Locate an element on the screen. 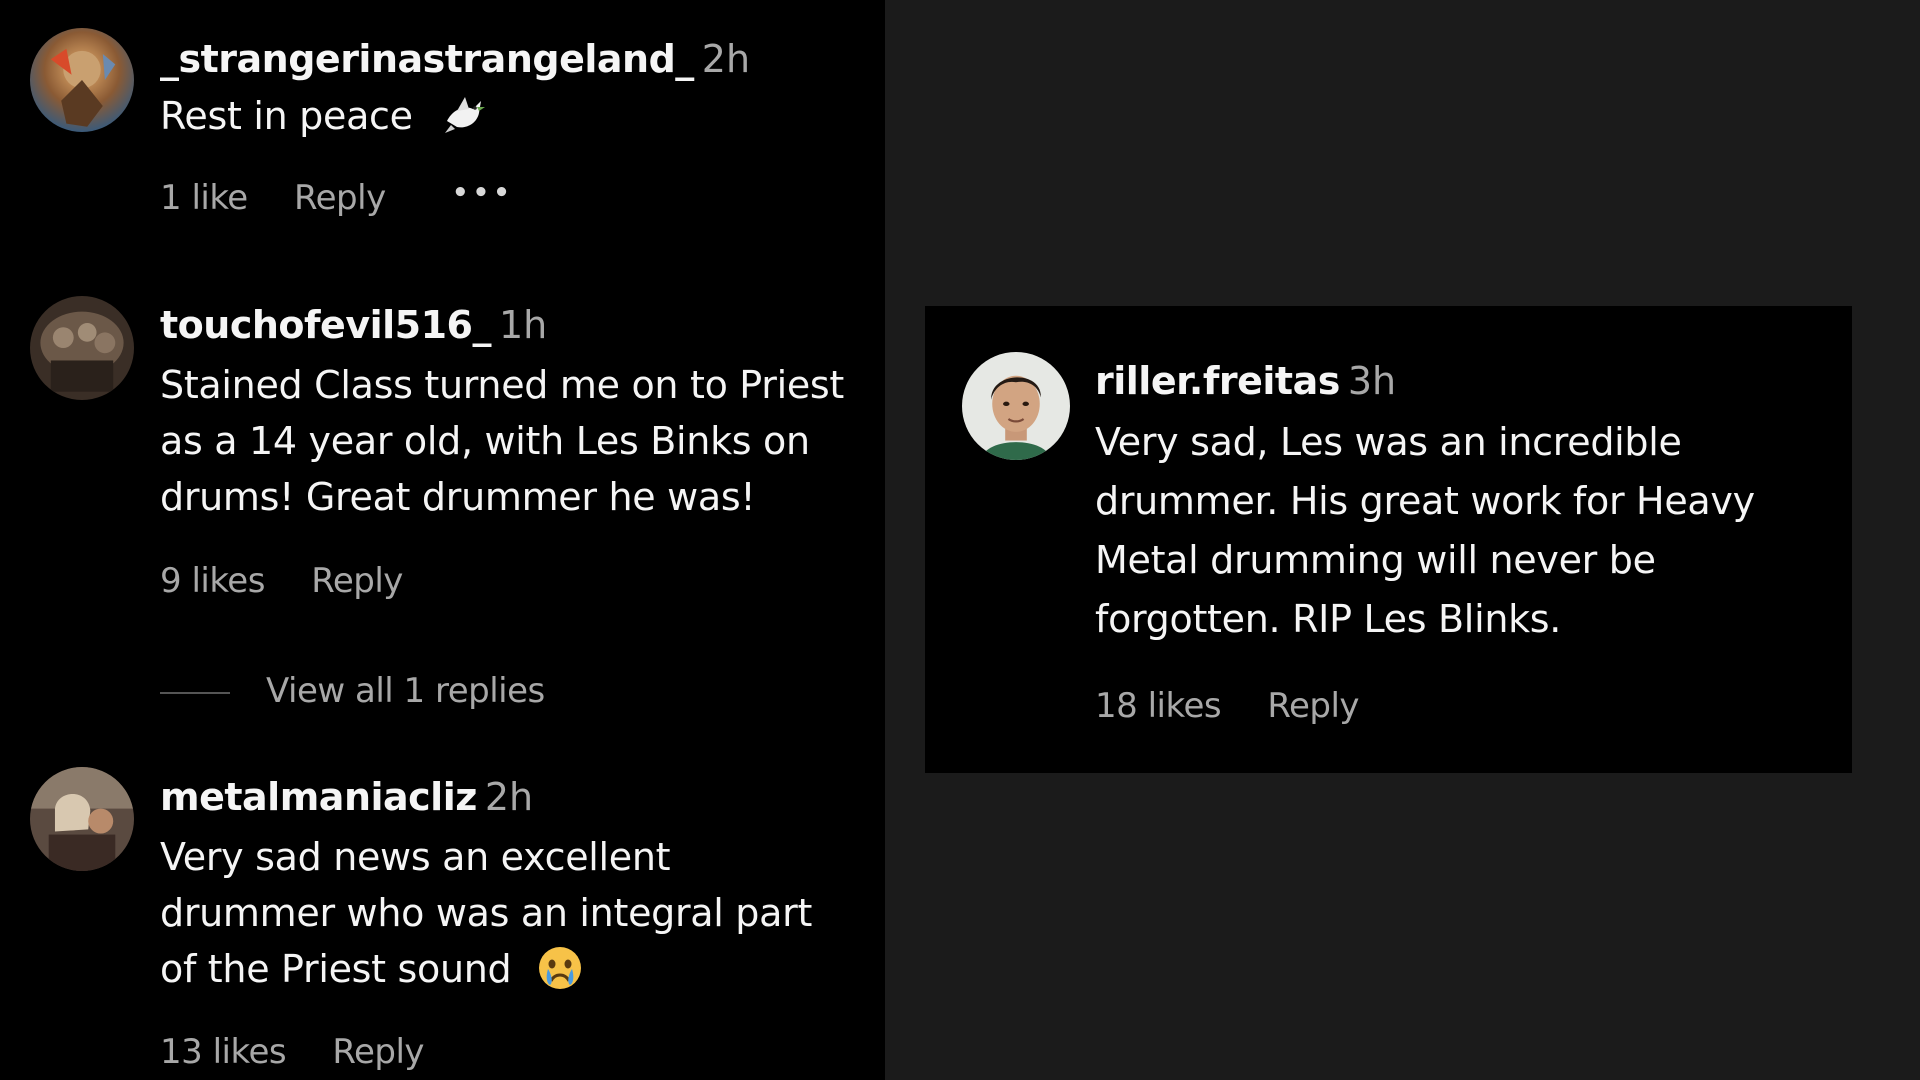  likes-count: 18 likes is located at coordinates (1158, 706).